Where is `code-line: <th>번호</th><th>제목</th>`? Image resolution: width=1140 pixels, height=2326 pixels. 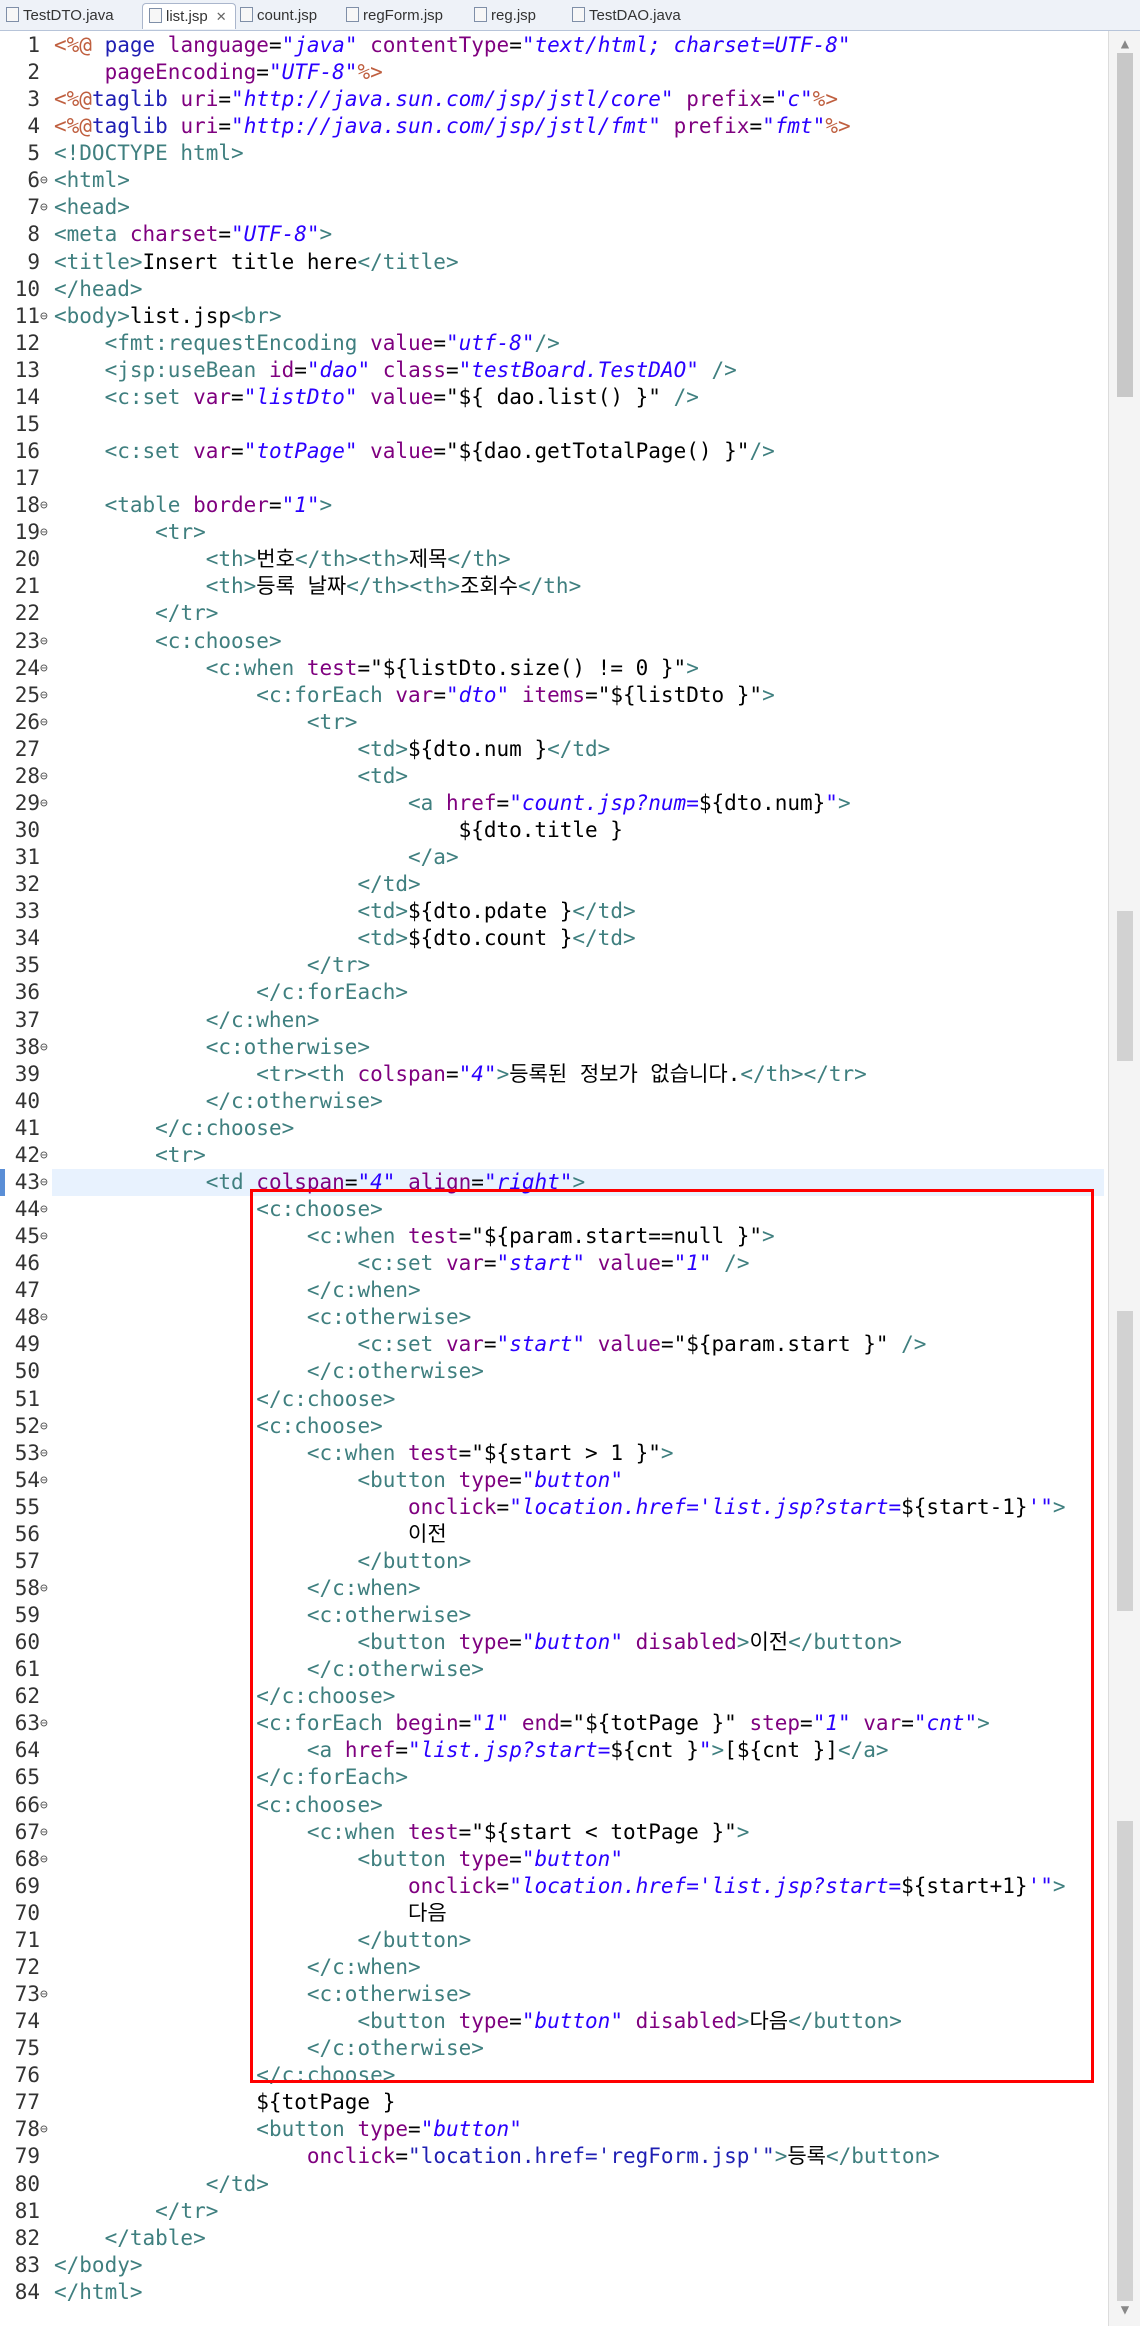 code-line: <th>번호</th><th>제목</th> is located at coordinates (282, 559).